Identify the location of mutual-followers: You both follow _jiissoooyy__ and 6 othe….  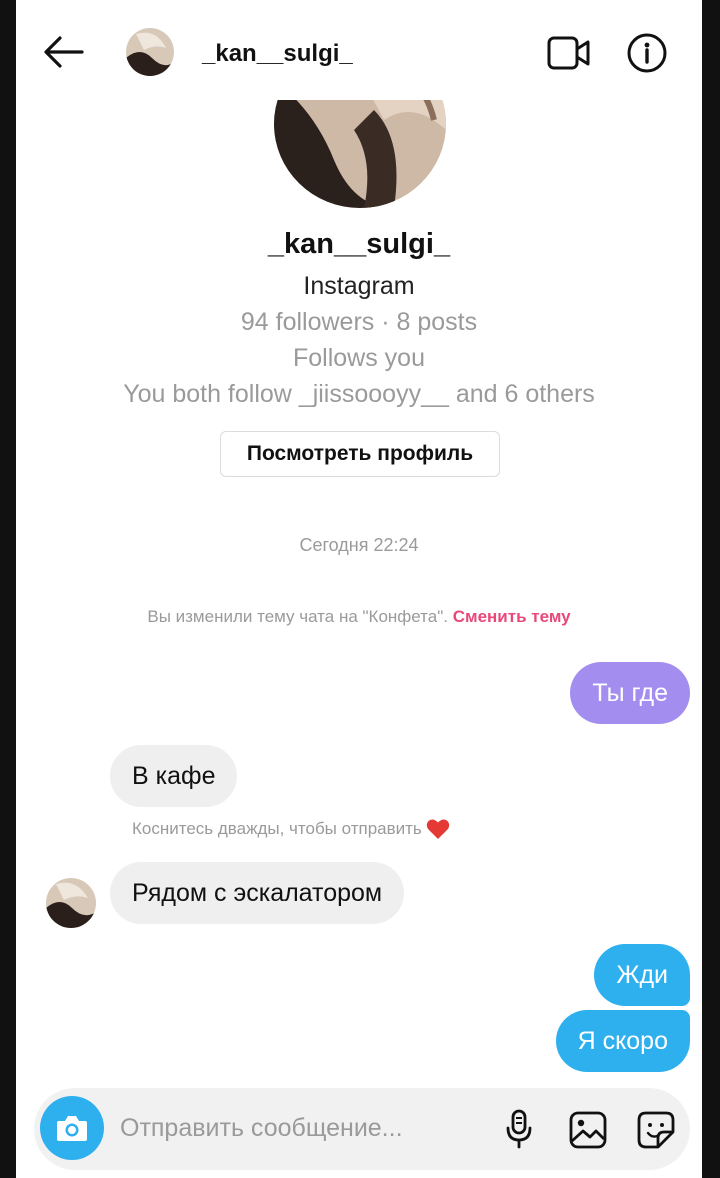
(359, 394).